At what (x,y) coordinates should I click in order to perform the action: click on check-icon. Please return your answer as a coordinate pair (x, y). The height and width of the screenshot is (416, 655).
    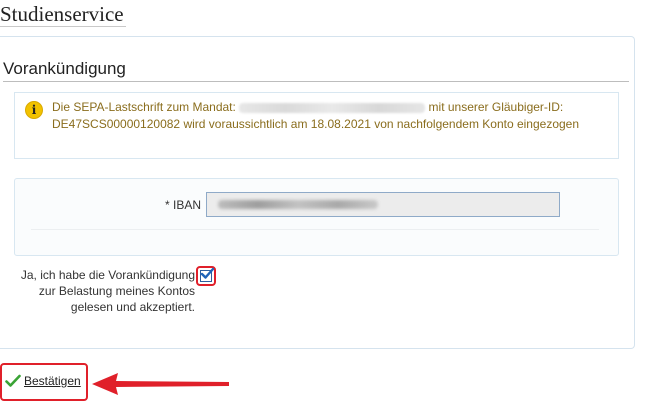
    Looking at the image, I should click on (13, 380).